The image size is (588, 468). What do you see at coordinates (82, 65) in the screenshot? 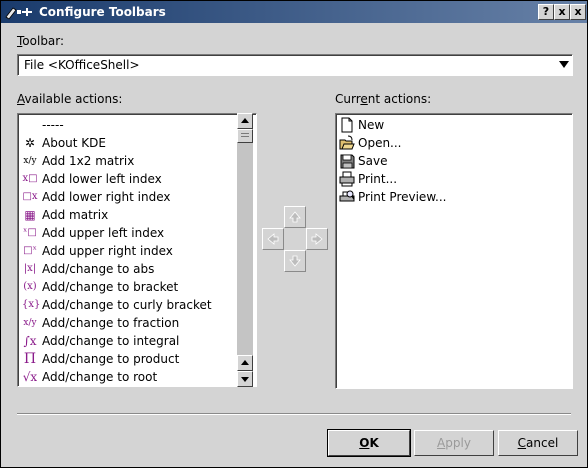
I see `toolbar-select-value: File <KOfficeShell>` at bounding box center [82, 65].